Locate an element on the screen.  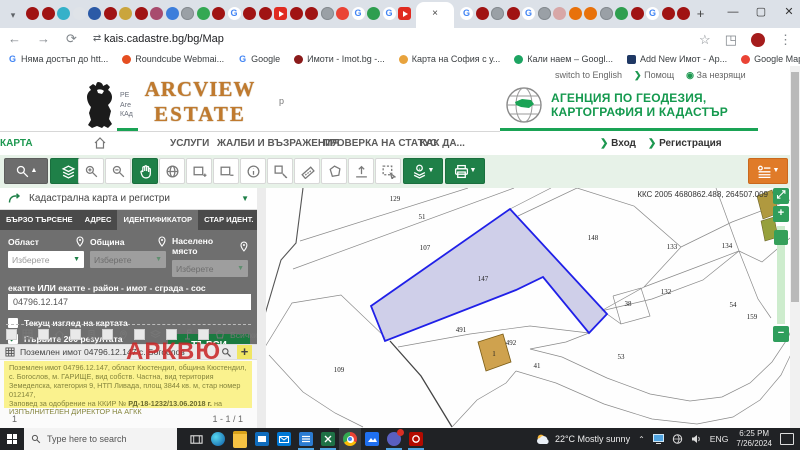
fullscreen-button: ⤢ is located at coordinates (781, 196).